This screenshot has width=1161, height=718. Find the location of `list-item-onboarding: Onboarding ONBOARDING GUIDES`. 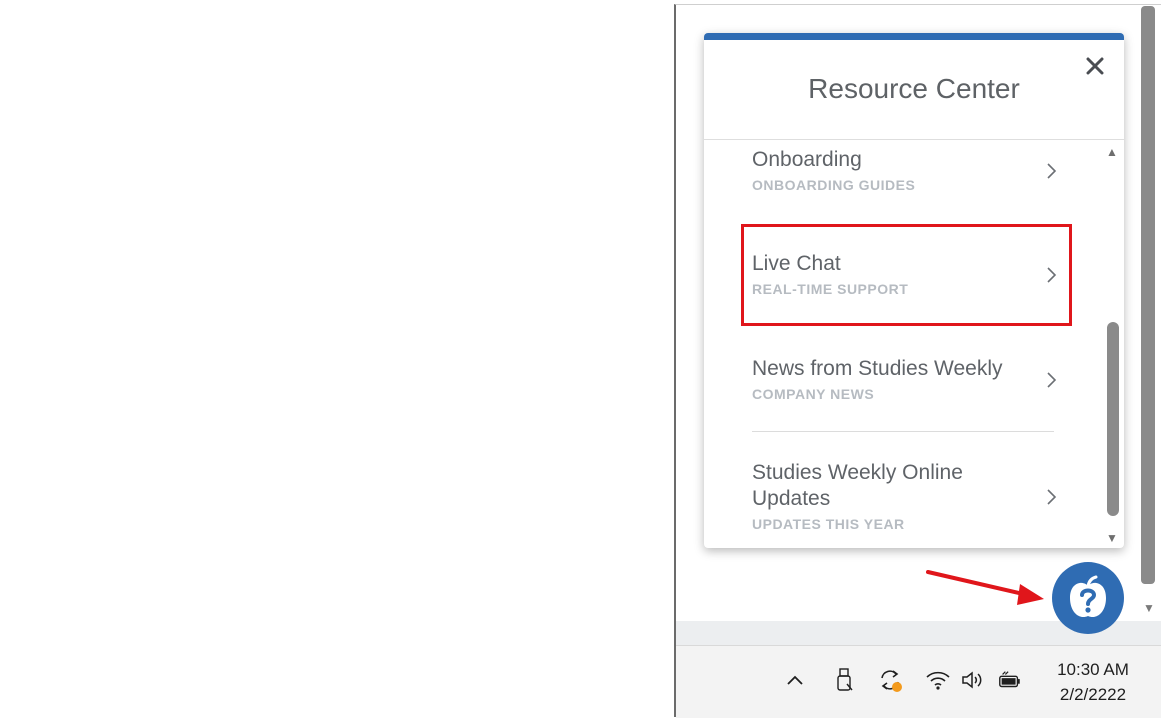

list-item-onboarding: Onboarding ONBOARDING GUIDES is located at coordinates (904, 177).